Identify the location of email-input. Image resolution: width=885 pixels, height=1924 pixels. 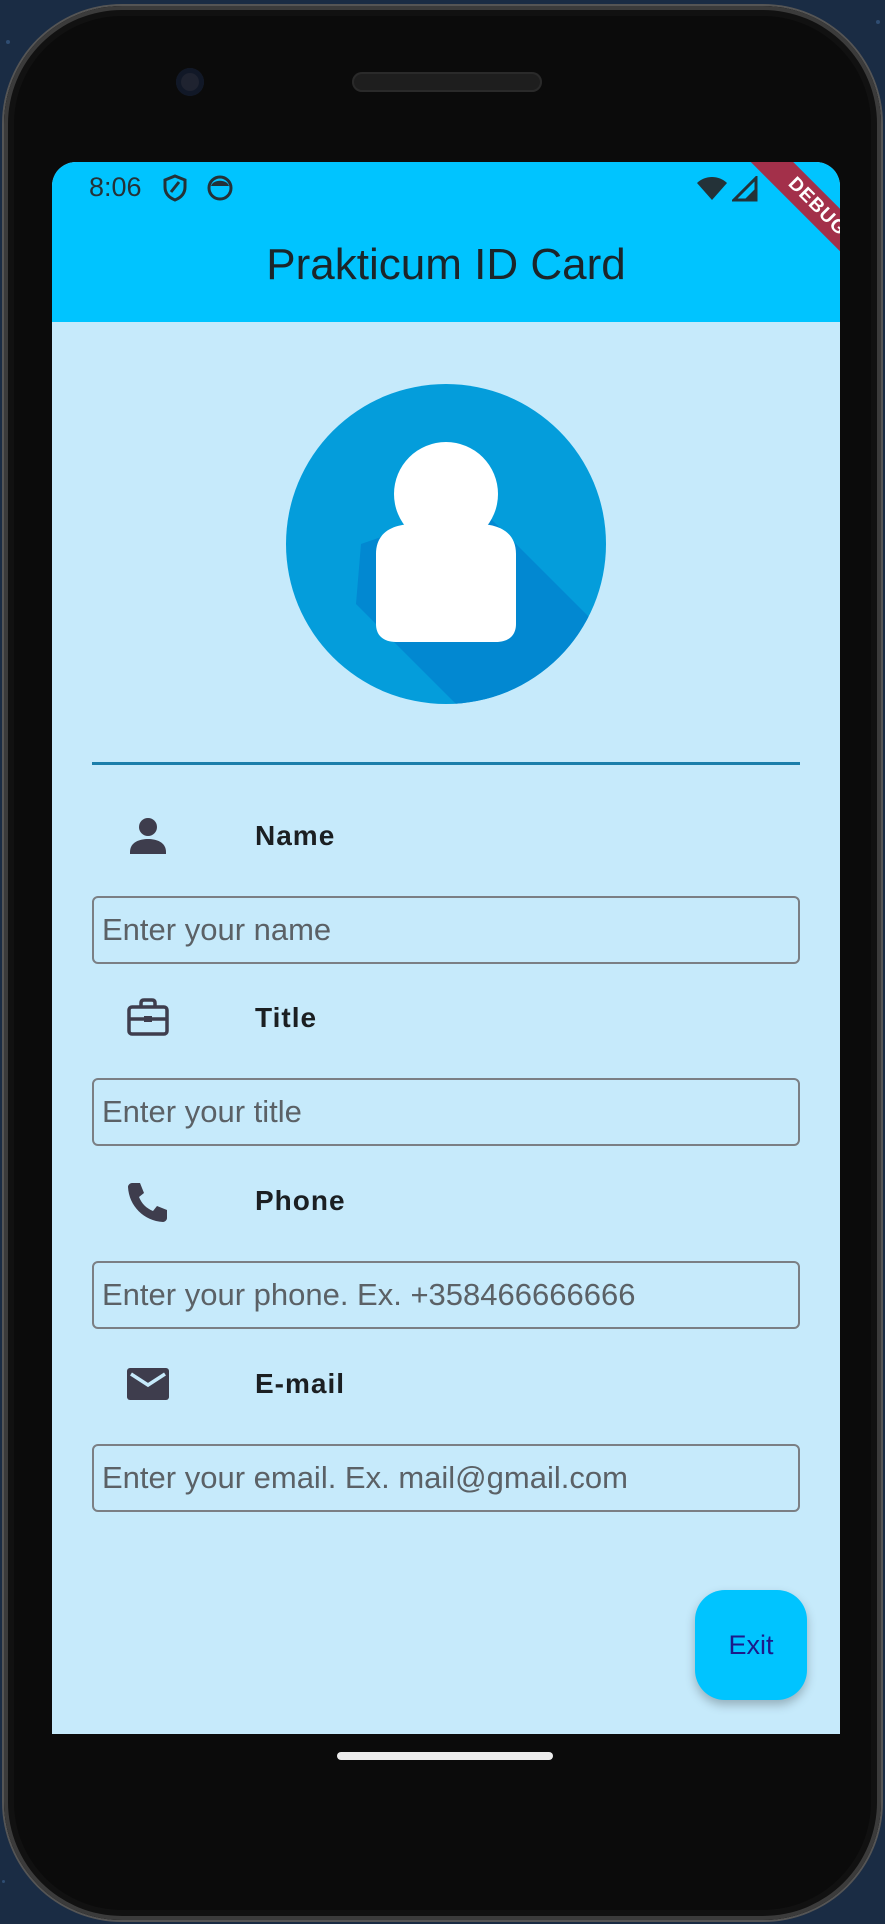
(446, 1478).